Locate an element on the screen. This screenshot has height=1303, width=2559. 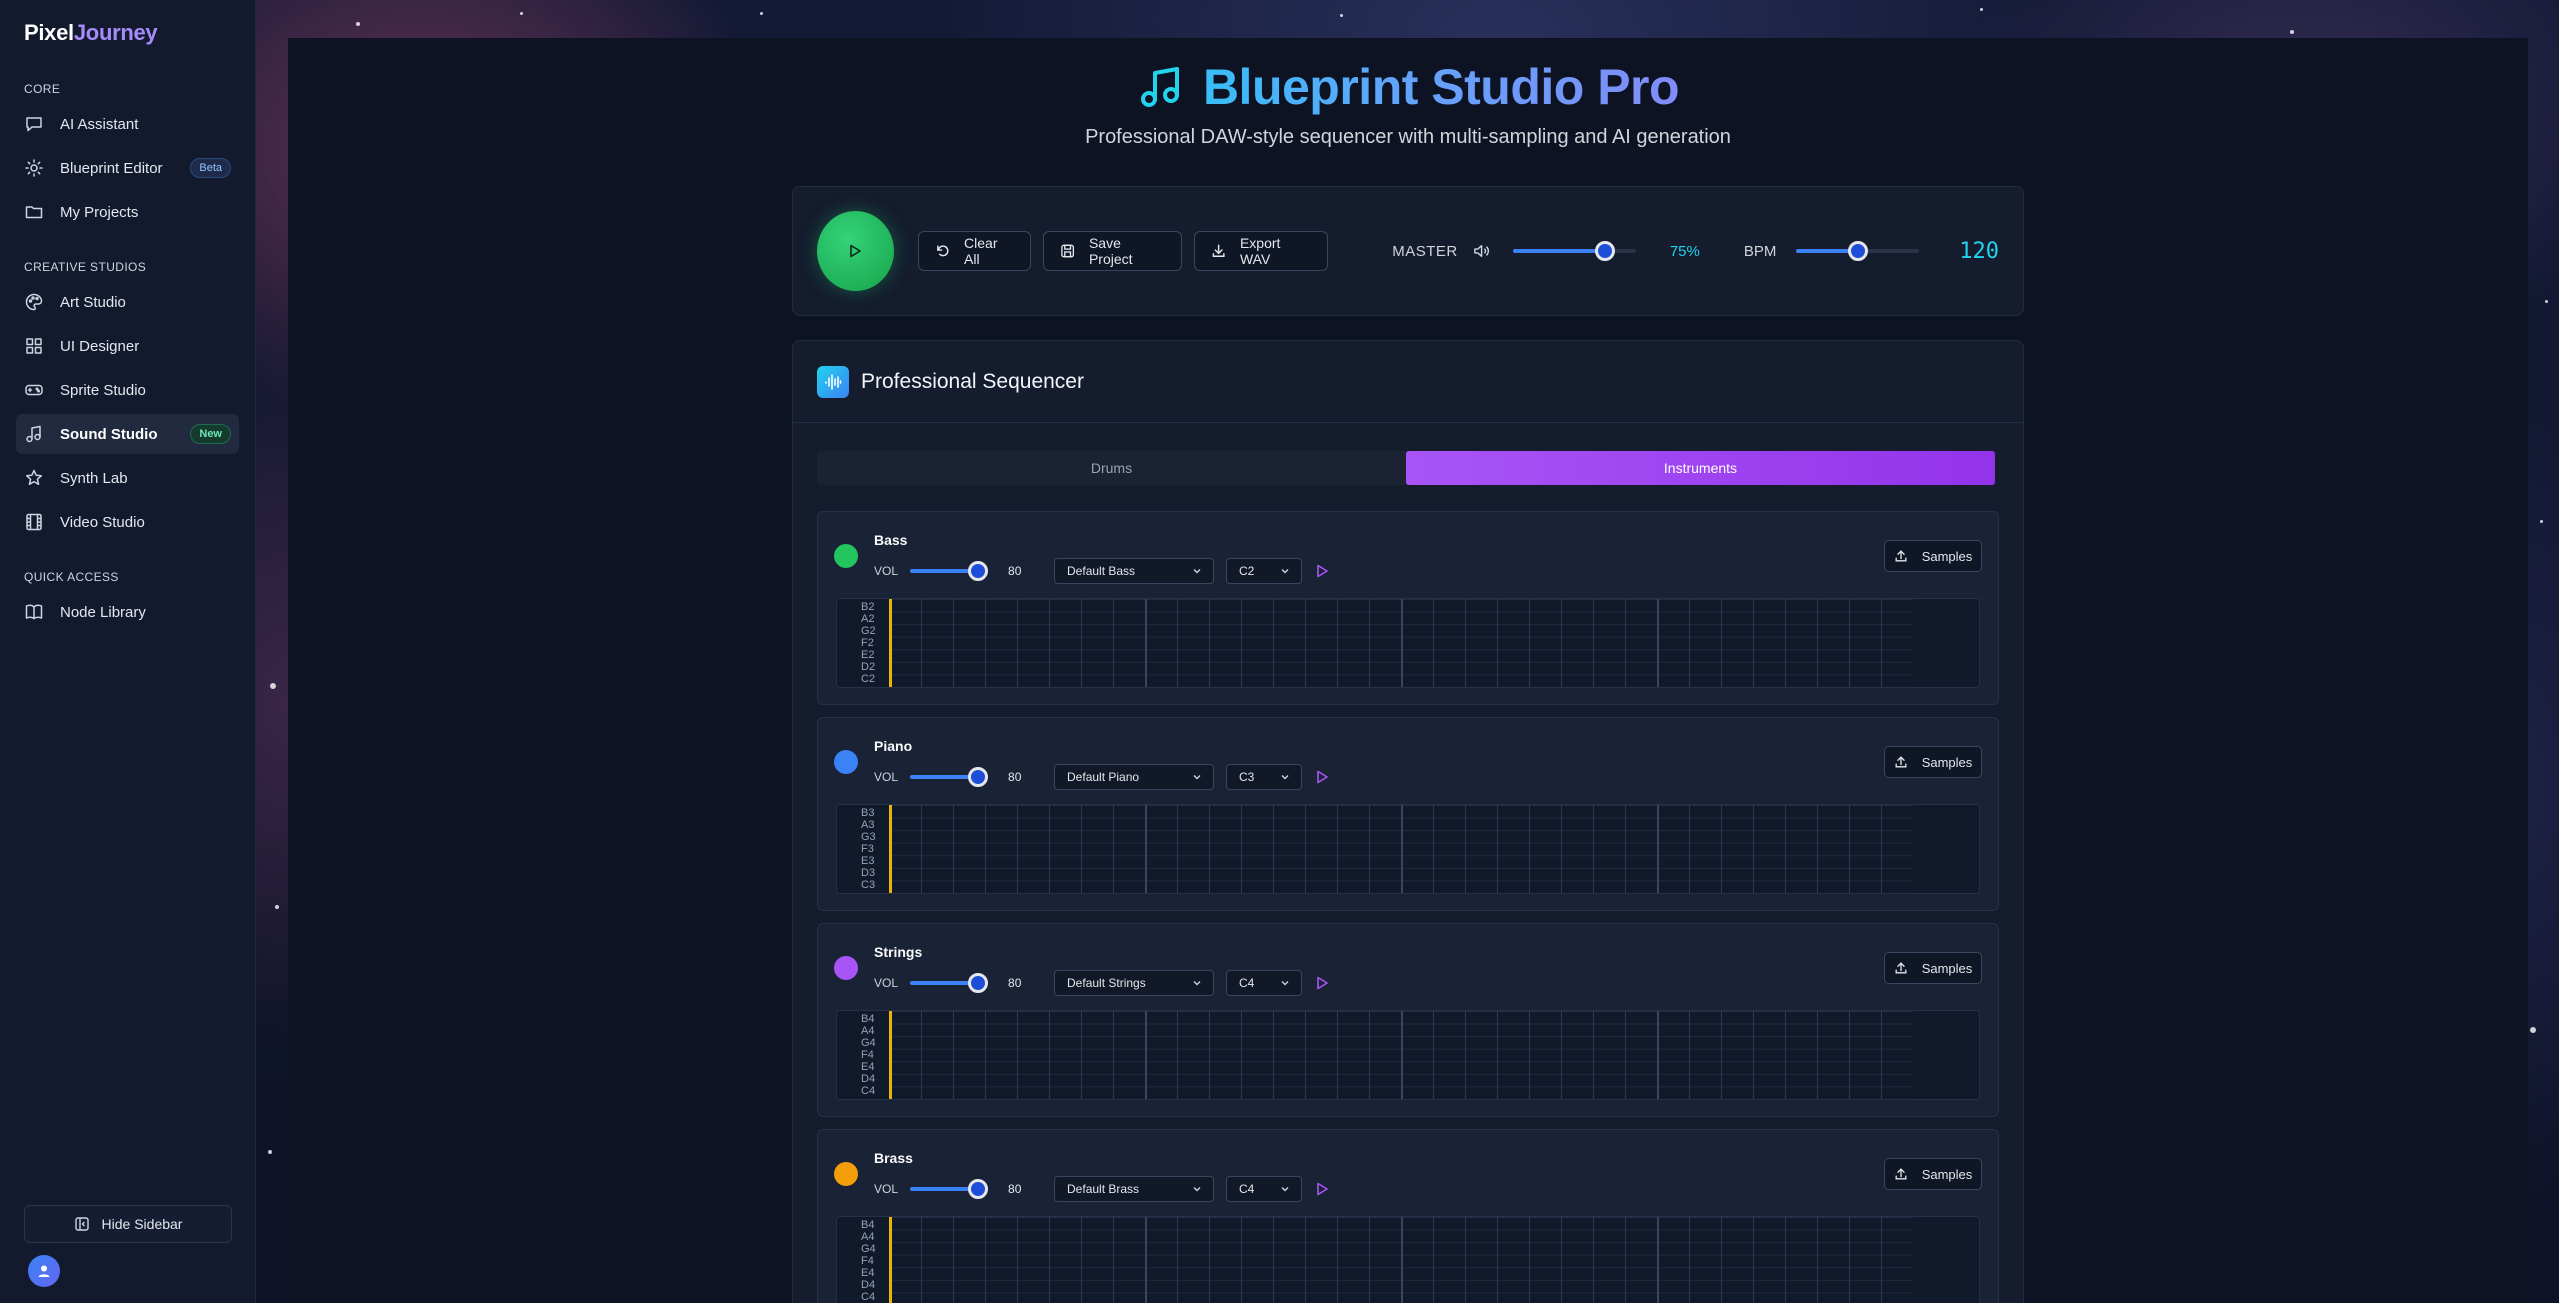
play-button is located at coordinates (855, 251).